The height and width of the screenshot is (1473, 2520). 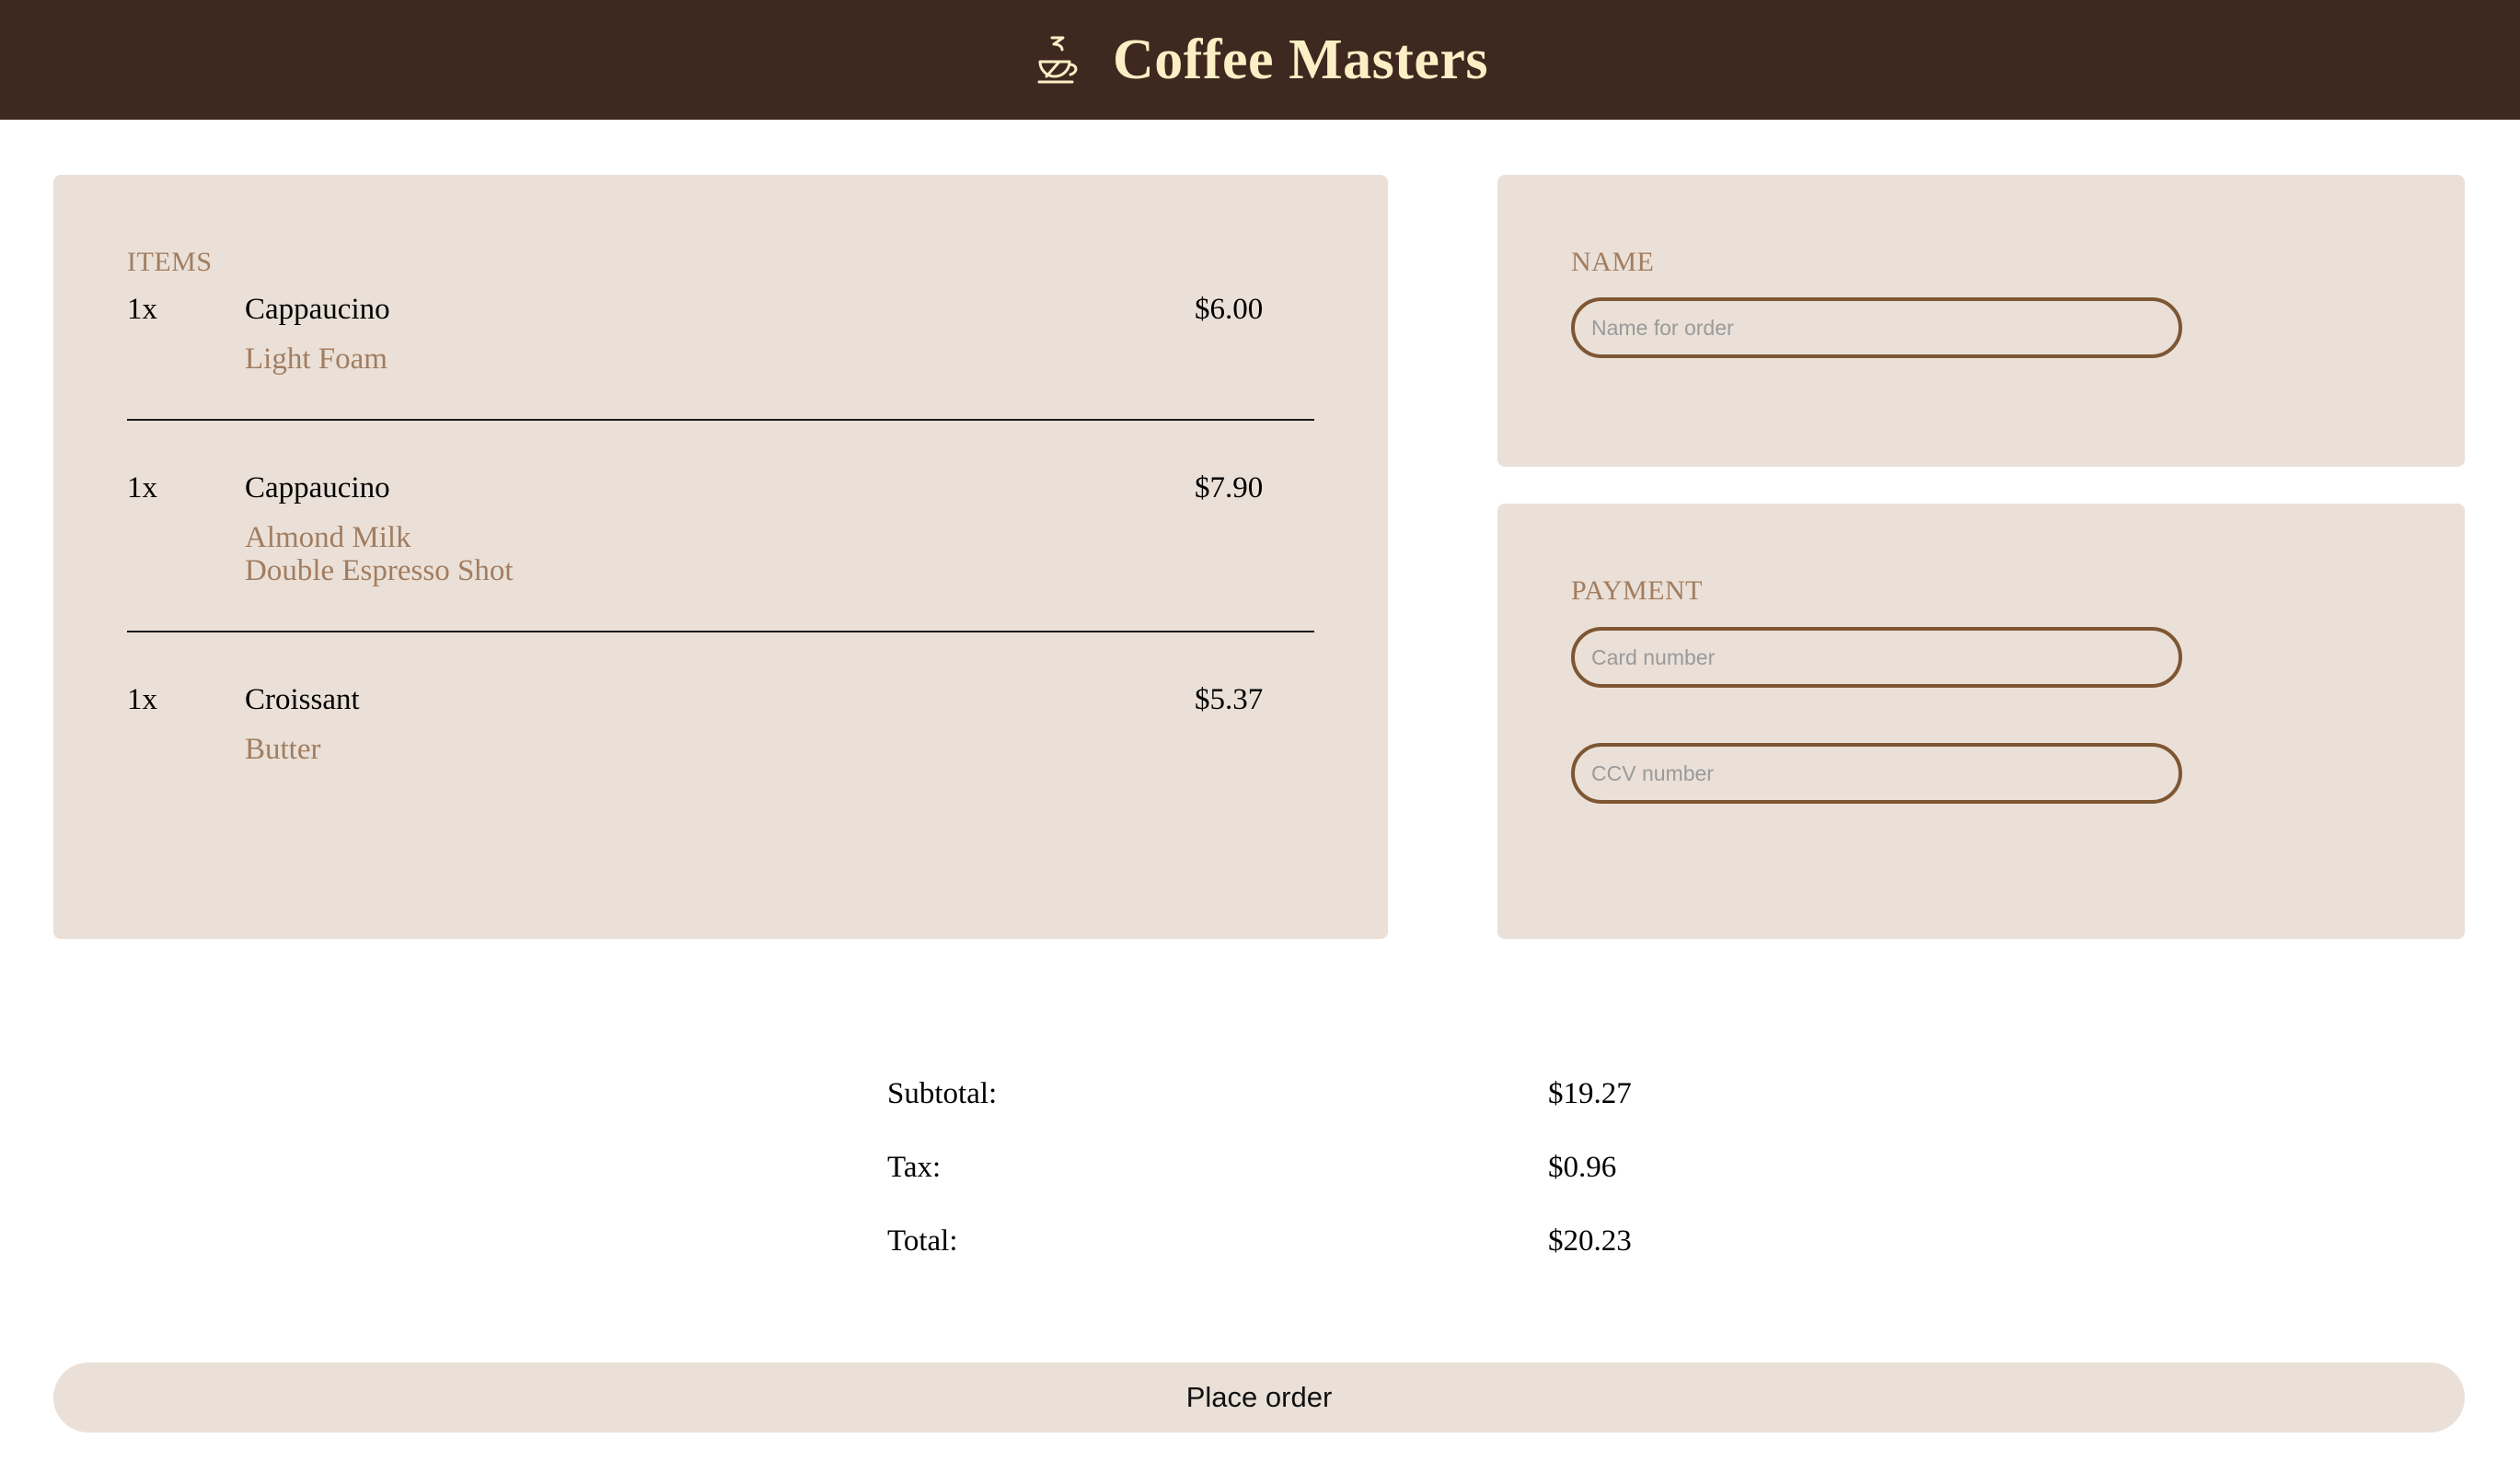 What do you see at coordinates (1590, 1241) in the screenshot?
I see `total-value: $20.23` at bounding box center [1590, 1241].